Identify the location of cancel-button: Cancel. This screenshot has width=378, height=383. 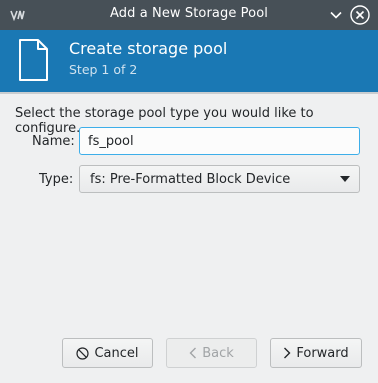
(107, 353).